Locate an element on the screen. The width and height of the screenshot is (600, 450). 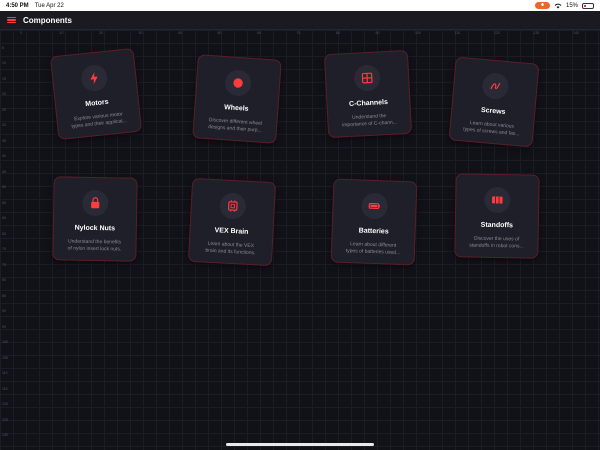
status-right: 15% is located at coordinates (564, 5).